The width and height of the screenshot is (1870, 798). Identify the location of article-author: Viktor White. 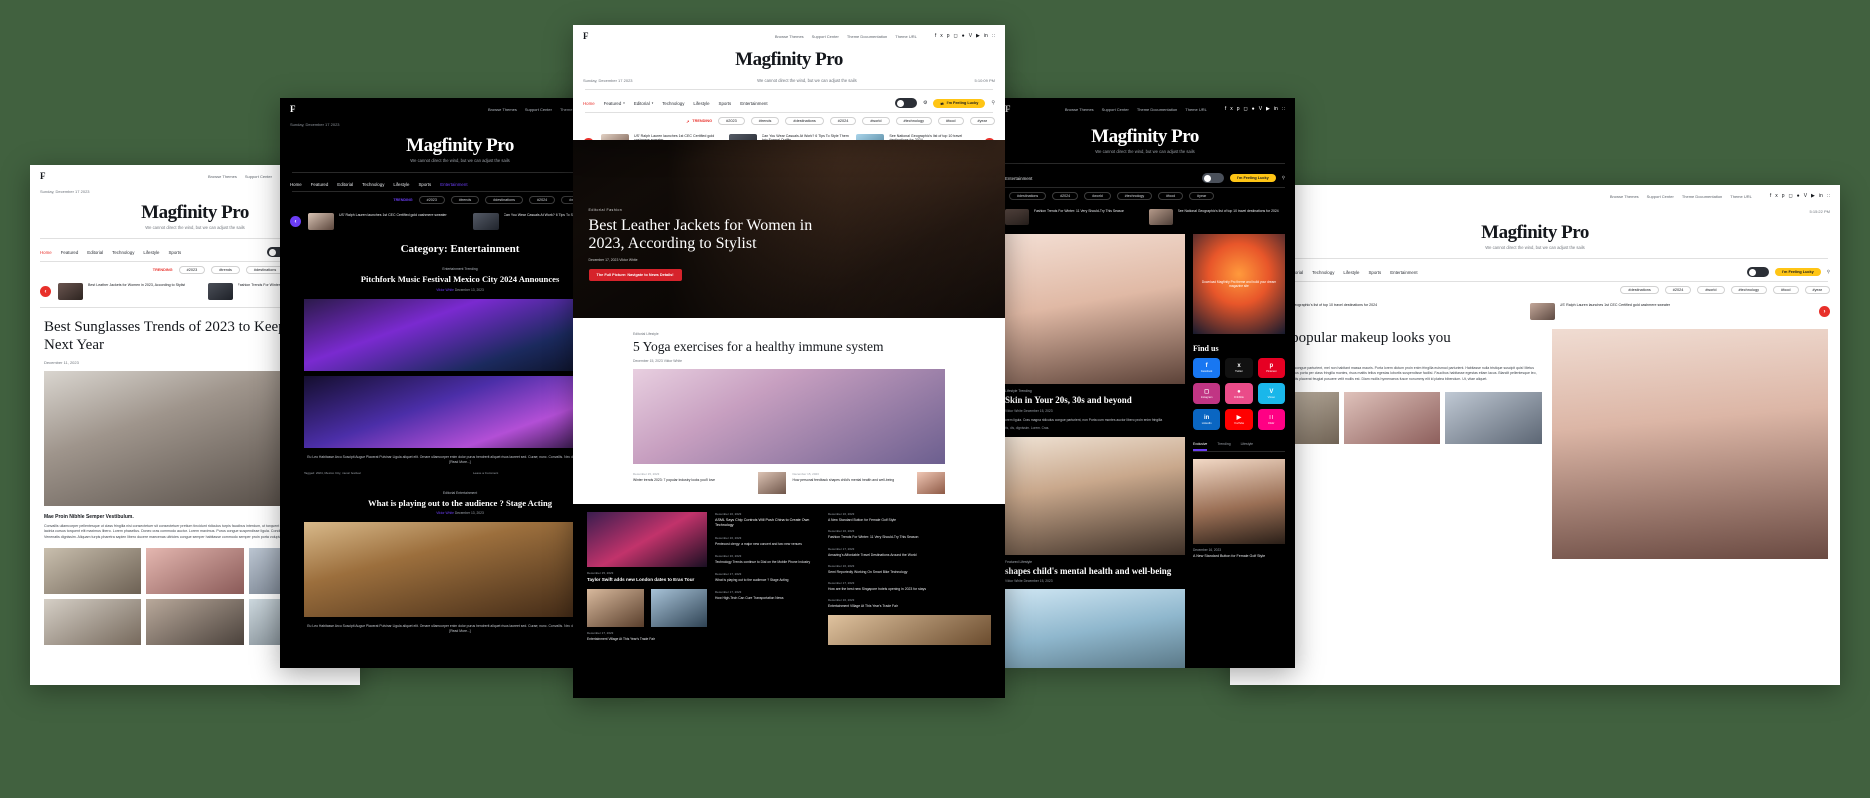
(673, 361).